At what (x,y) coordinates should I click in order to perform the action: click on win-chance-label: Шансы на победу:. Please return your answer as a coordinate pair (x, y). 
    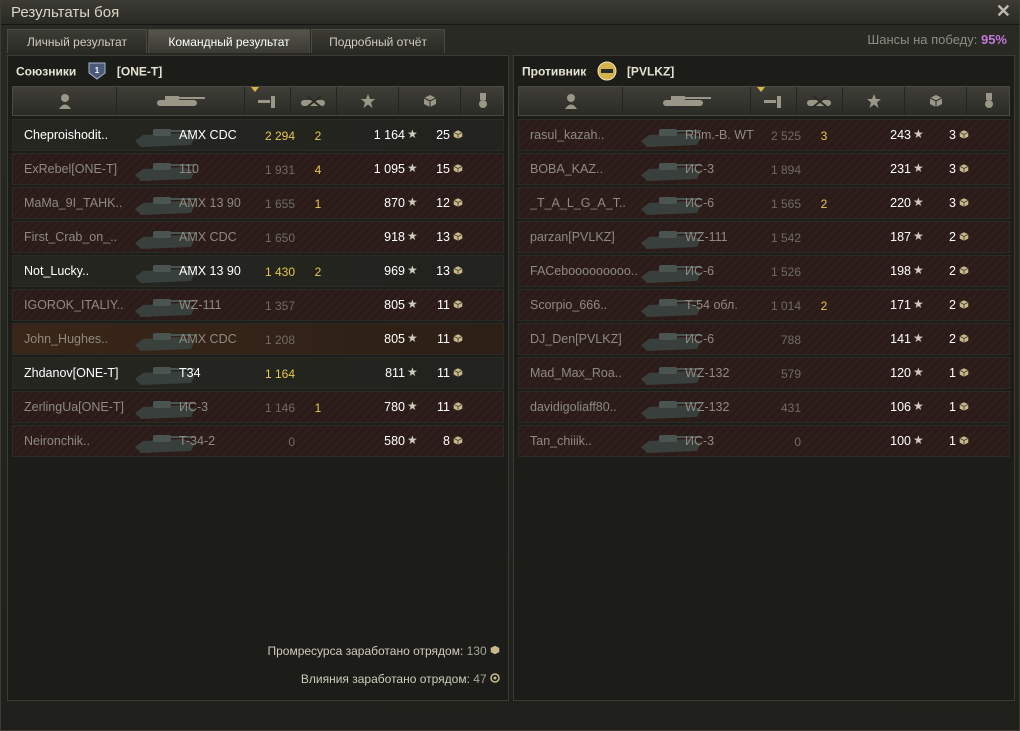
    Looking at the image, I should click on (922, 39).